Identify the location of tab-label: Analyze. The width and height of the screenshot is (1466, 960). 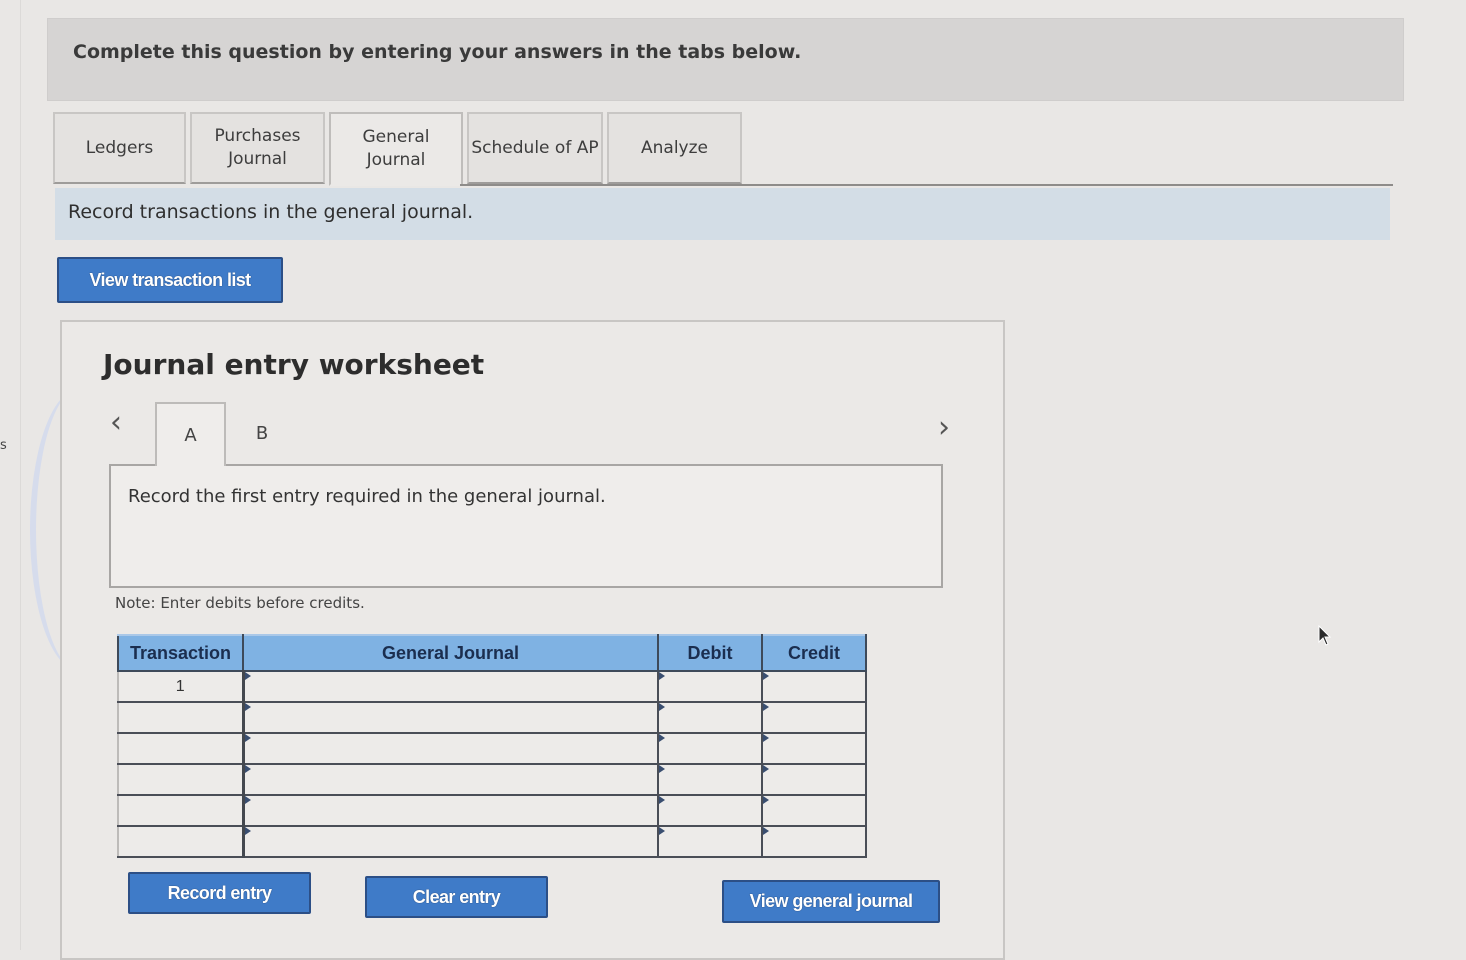
(674, 147).